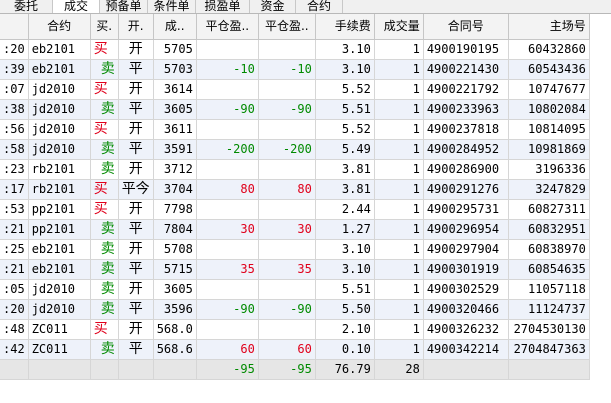  Describe the element at coordinates (287, 269) in the screenshot. I see `close-pnl-2-cell: 35` at that location.